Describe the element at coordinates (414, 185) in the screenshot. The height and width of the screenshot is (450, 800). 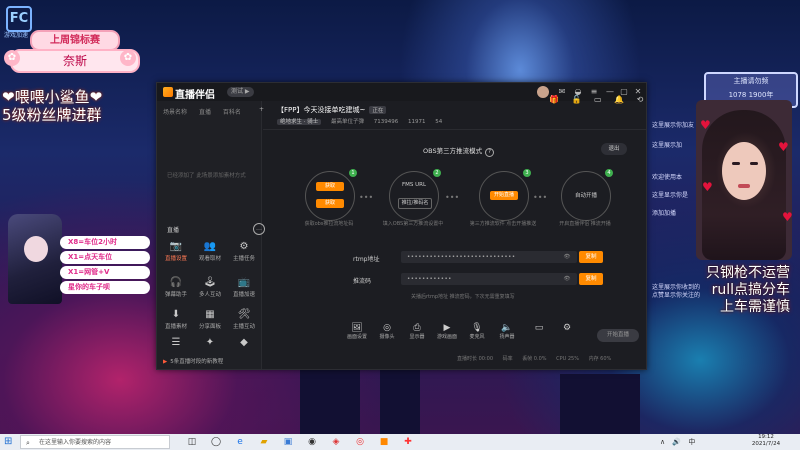
I see `step-label: FMS URL` at that location.